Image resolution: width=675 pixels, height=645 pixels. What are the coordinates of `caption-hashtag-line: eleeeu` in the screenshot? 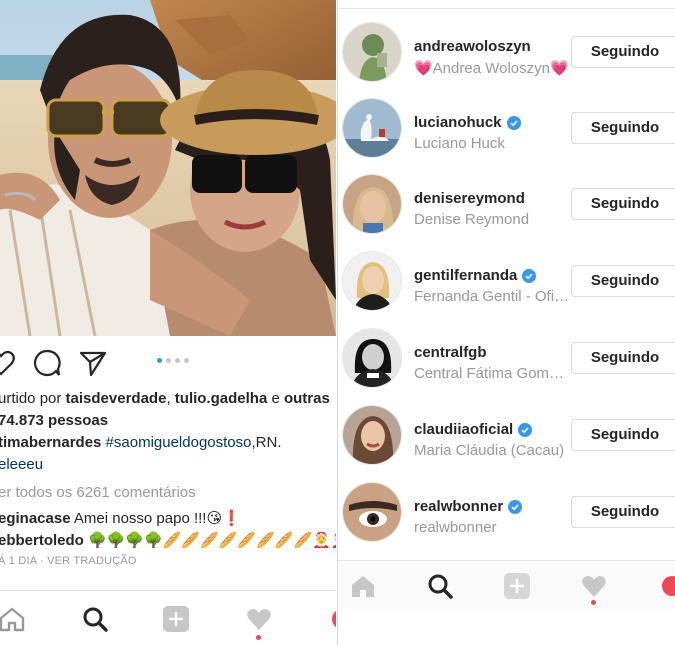 It's located at (168, 465).